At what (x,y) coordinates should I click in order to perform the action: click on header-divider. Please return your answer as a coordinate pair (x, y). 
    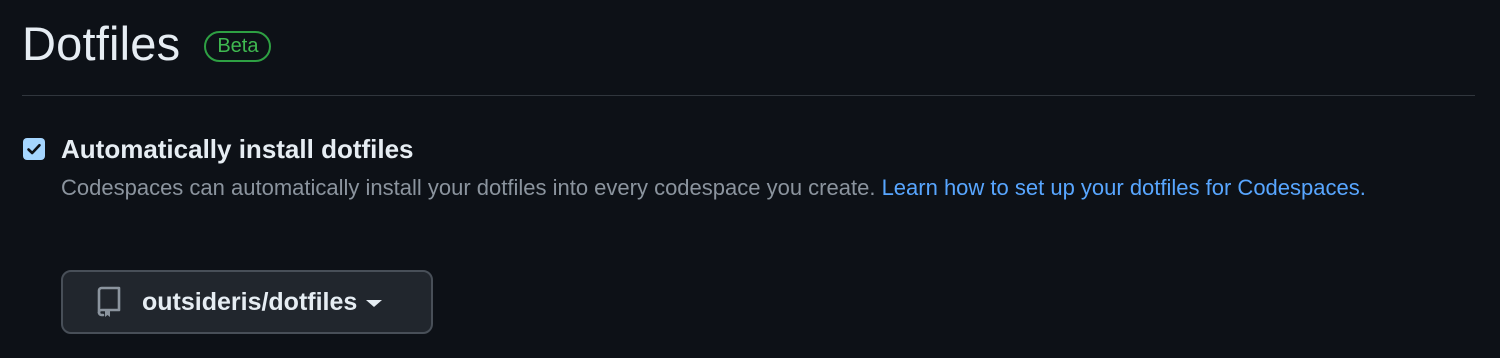
    Looking at the image, I should click on (748, 95).